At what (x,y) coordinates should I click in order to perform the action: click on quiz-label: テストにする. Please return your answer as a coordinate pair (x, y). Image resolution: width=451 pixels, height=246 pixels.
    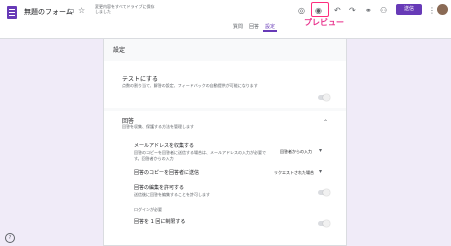
    Looking at the image, I should click on (140, 79).